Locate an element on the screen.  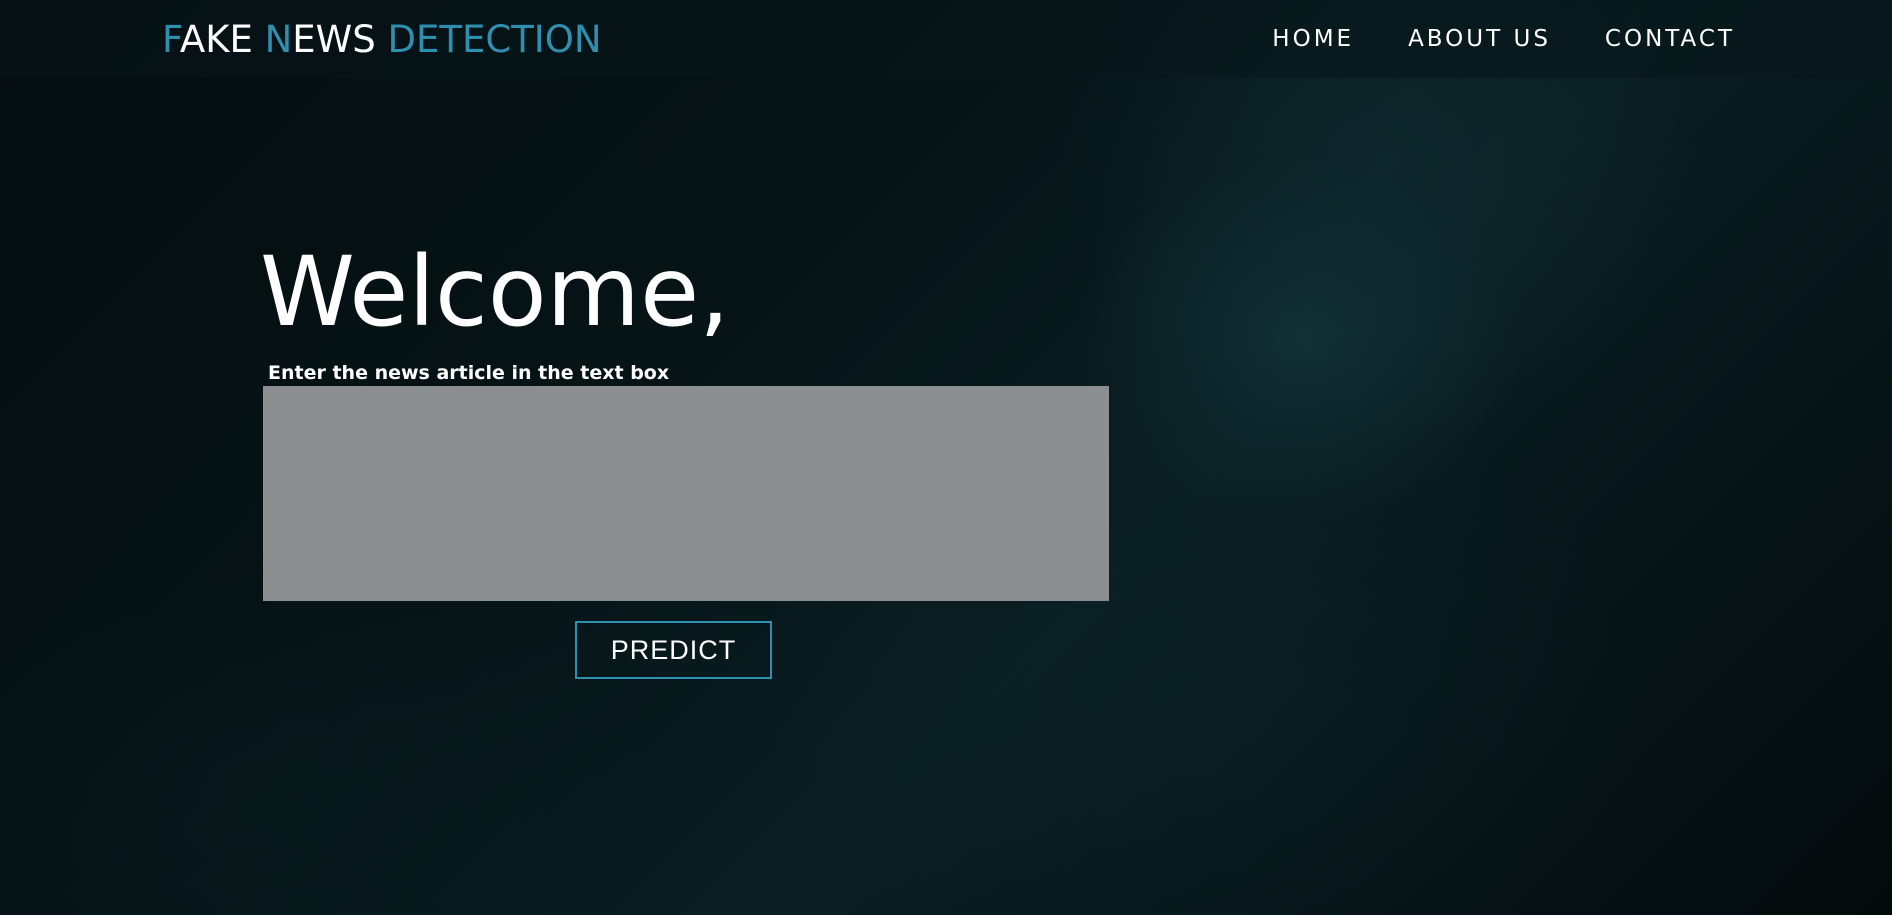
news-article-textbox is located at coordinates (686, 493).